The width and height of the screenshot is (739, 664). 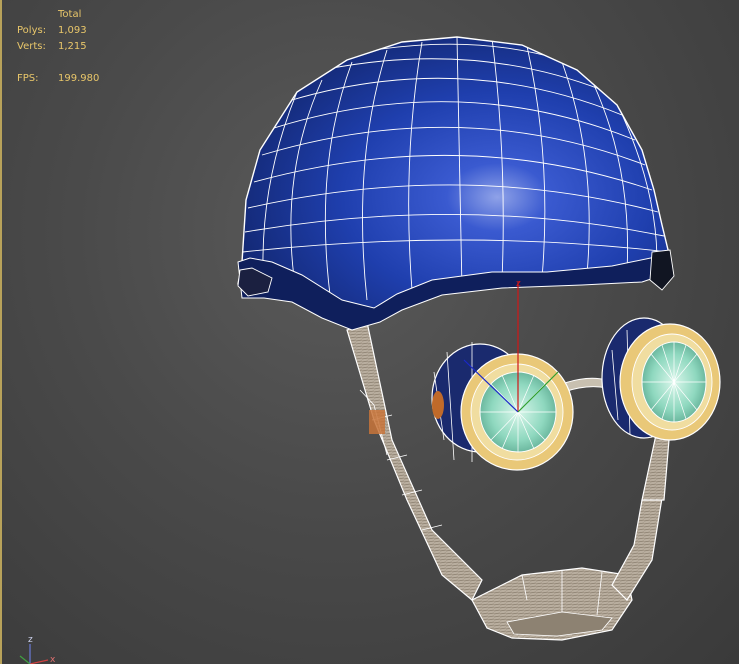 I want to click on goggles, so click(x=576, y=394).